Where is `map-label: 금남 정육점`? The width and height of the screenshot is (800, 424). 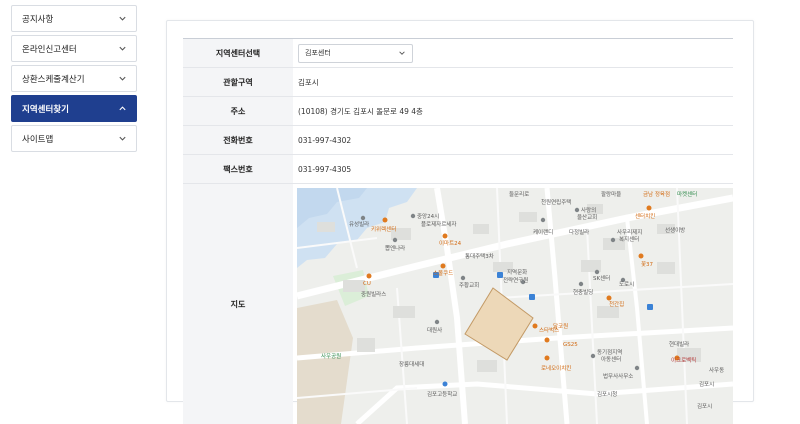
map-label: 금남 정육점 is located at coordinates (656, 194).